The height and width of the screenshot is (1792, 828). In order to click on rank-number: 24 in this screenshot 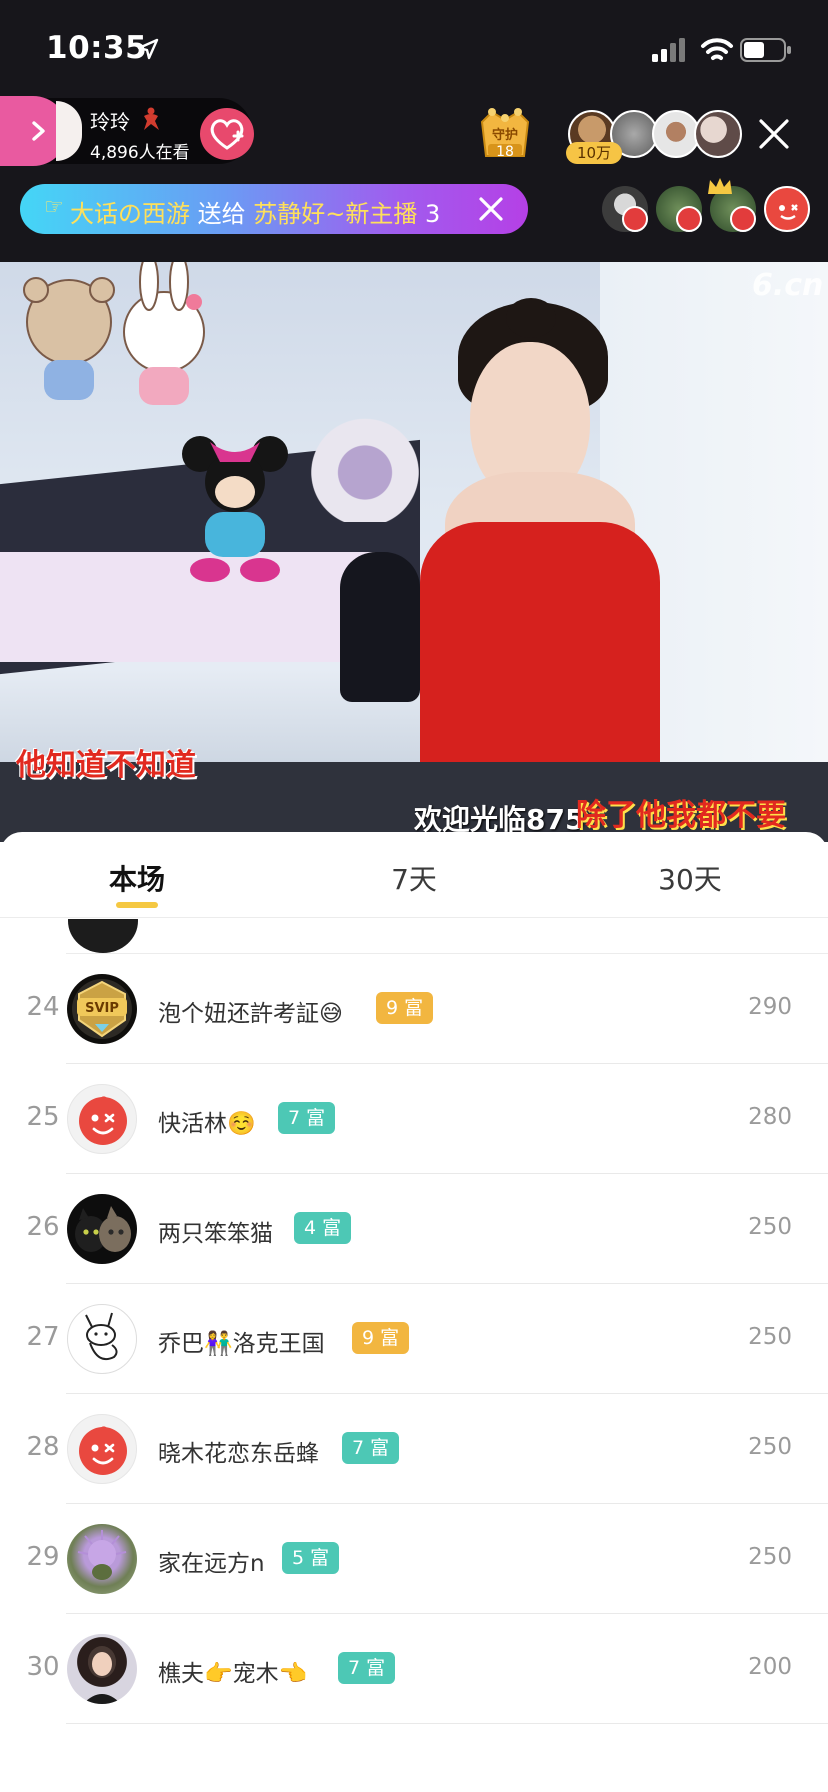, I will do `click(43, 1007)`.